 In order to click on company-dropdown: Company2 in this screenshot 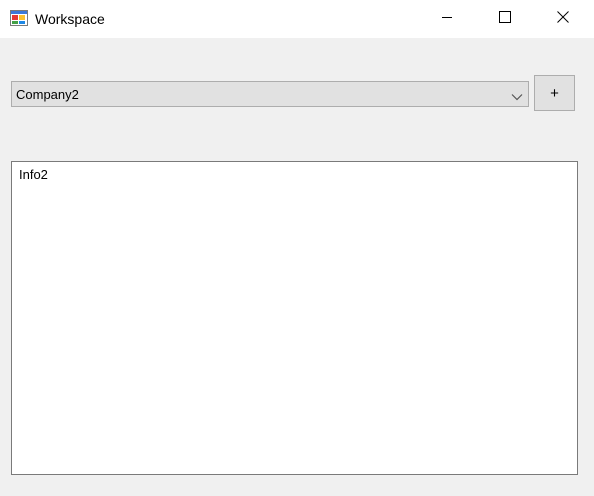, I will do `click(270, 94)`.